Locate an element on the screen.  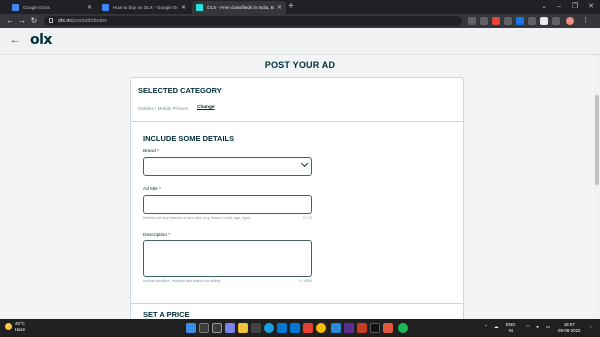
search-icon is located at coordinates (204, 328).